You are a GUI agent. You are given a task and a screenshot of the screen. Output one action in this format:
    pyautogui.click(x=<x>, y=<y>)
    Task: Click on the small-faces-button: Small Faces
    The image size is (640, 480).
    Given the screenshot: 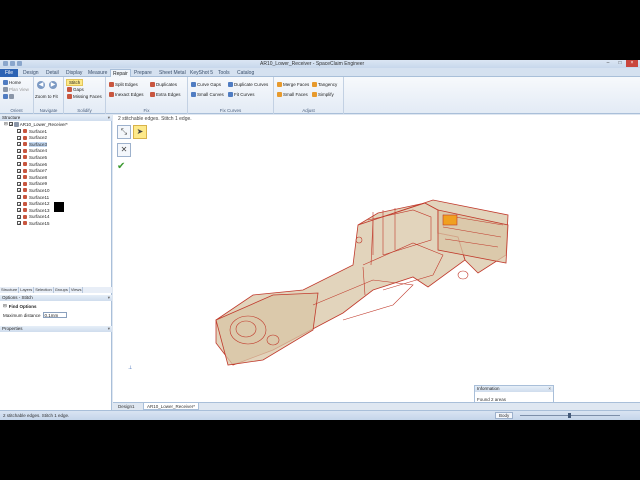 What is the action you would take?
    pyautogui.click(x=292, y=94)
    